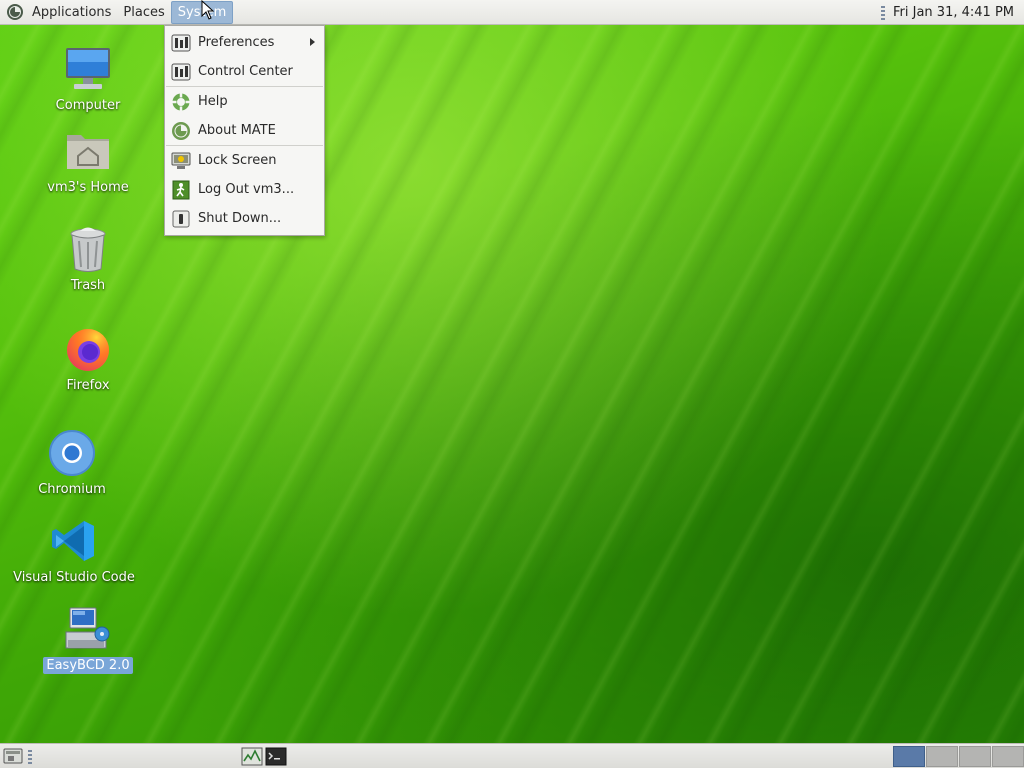 The image size is (1024, 768). What do you see at coordinates (88, 249) in the screenshot?
I see `trash-icon` at bounding box center [88, 249].